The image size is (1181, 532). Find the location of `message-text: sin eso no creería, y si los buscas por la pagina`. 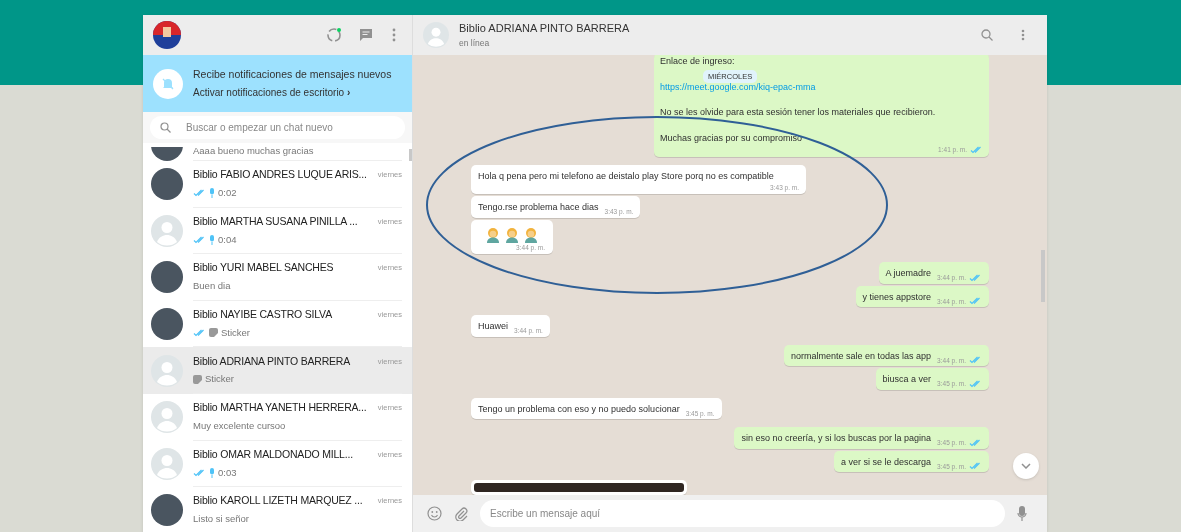

message-text: sin eso no creería, y si los buscas por la pagina is located at coordinates (836, 439).